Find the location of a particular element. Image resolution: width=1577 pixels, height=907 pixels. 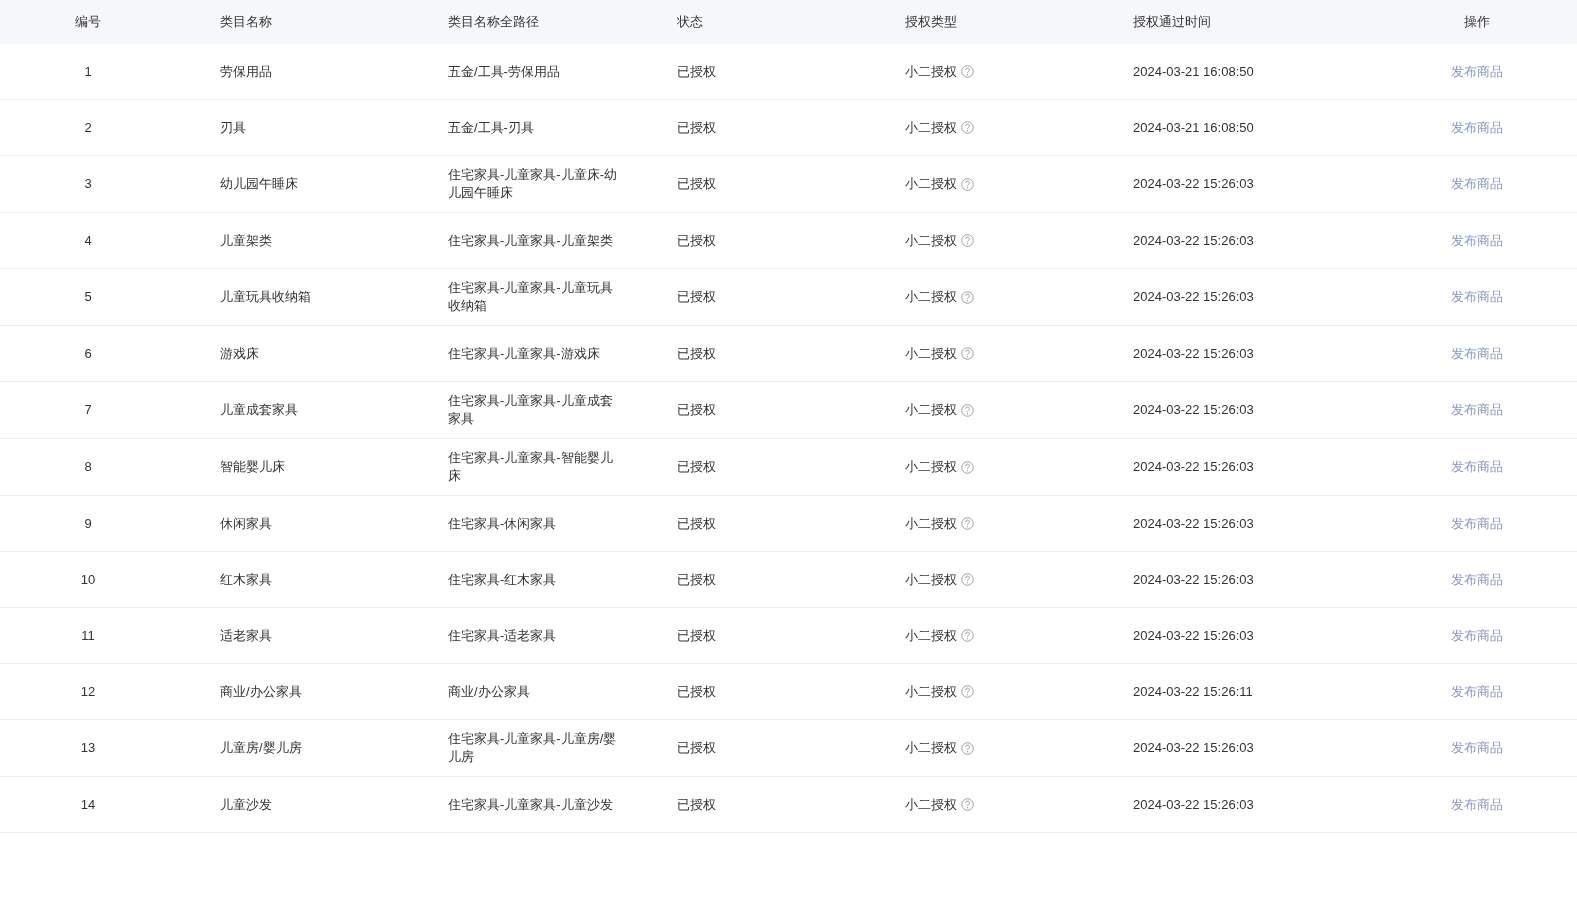

table-cell-text: 11 is located at coordinates (88, 635).